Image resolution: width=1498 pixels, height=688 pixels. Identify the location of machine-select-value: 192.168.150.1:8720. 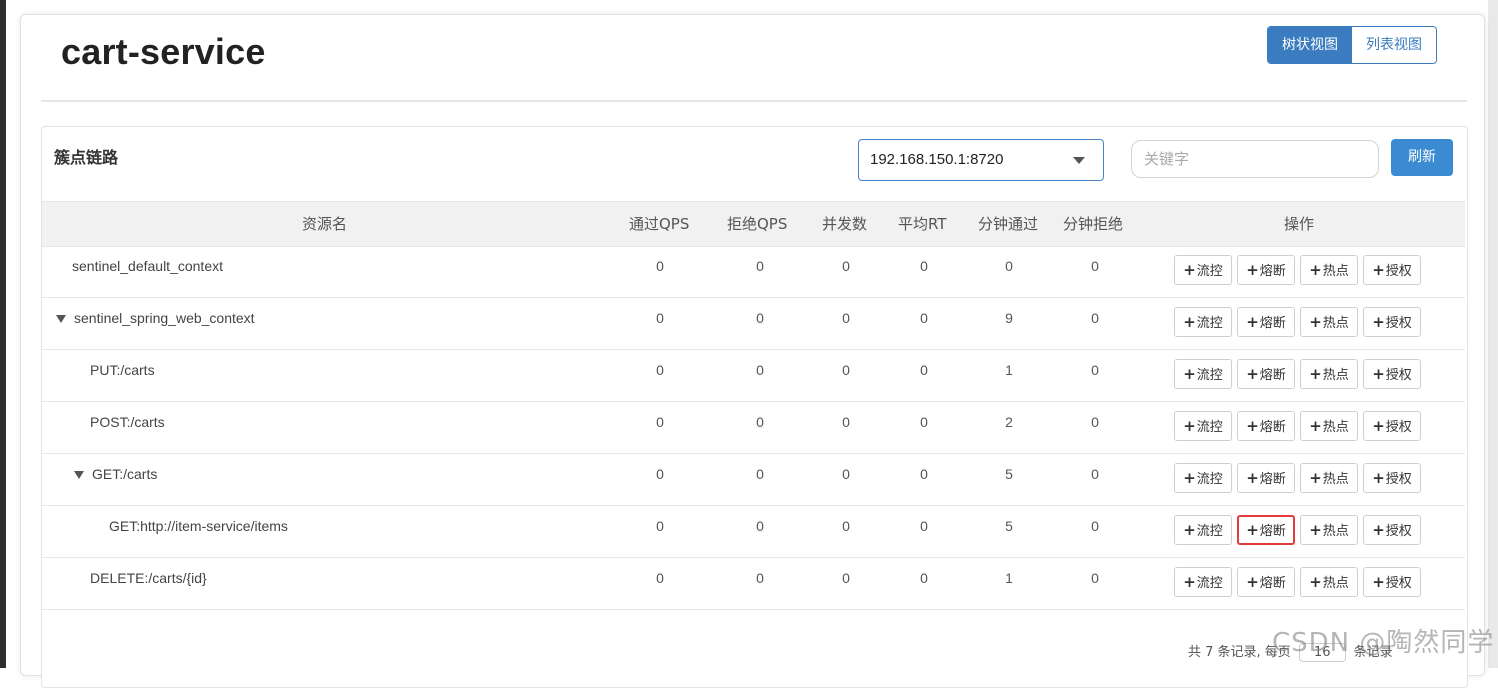
(937, 159).